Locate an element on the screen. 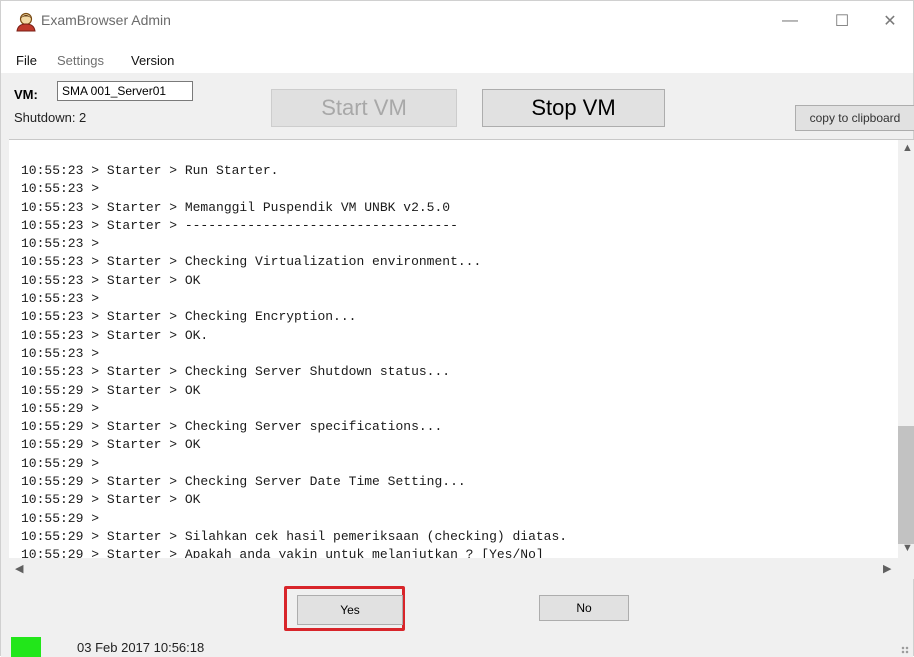  maximize-button: ☐ is located at coordinates (842, 21).